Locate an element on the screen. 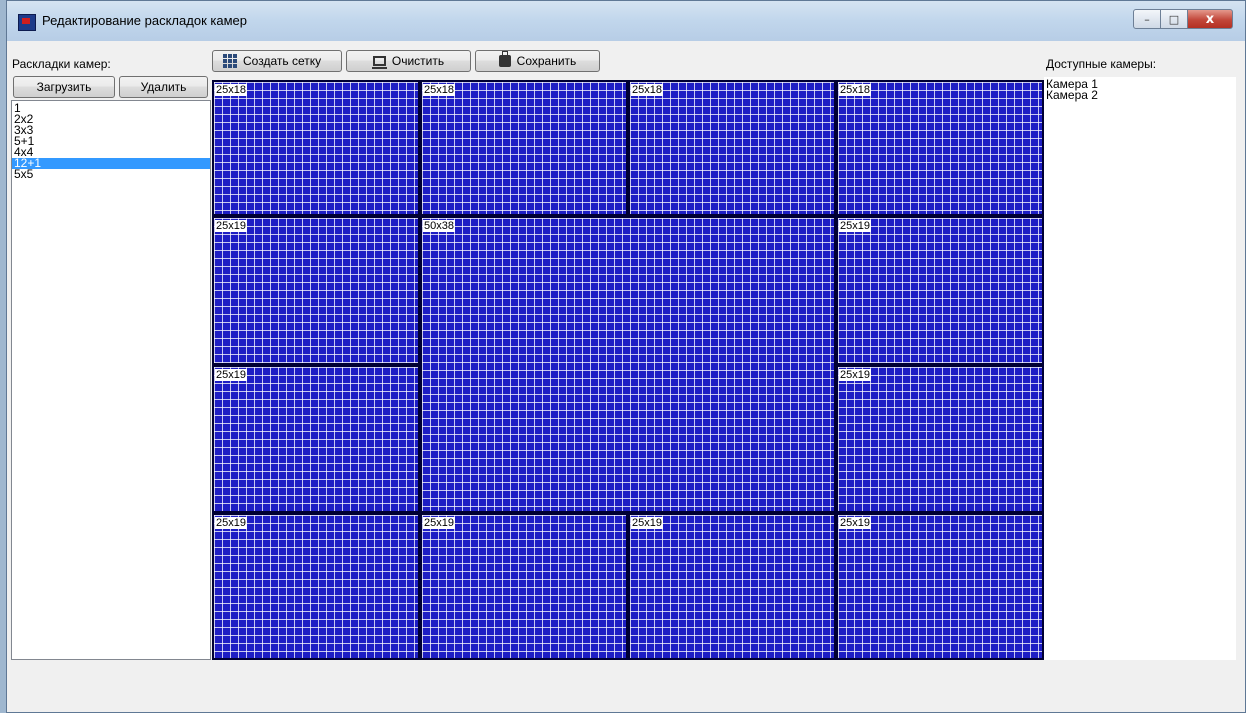 This screenshot has height=713, width=1246. app-icon is located at coordinates (27, 22).